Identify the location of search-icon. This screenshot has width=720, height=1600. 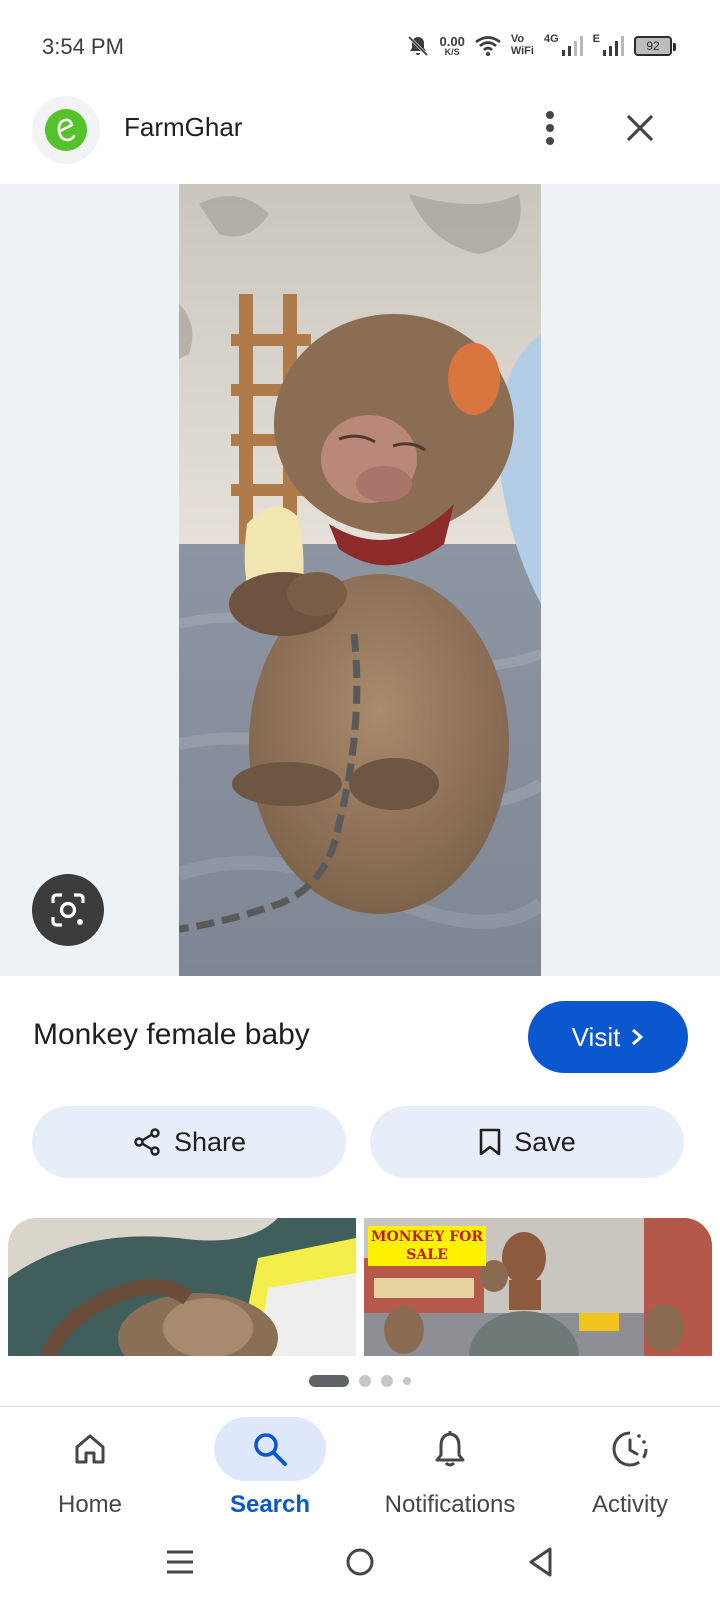
(270, 1449).